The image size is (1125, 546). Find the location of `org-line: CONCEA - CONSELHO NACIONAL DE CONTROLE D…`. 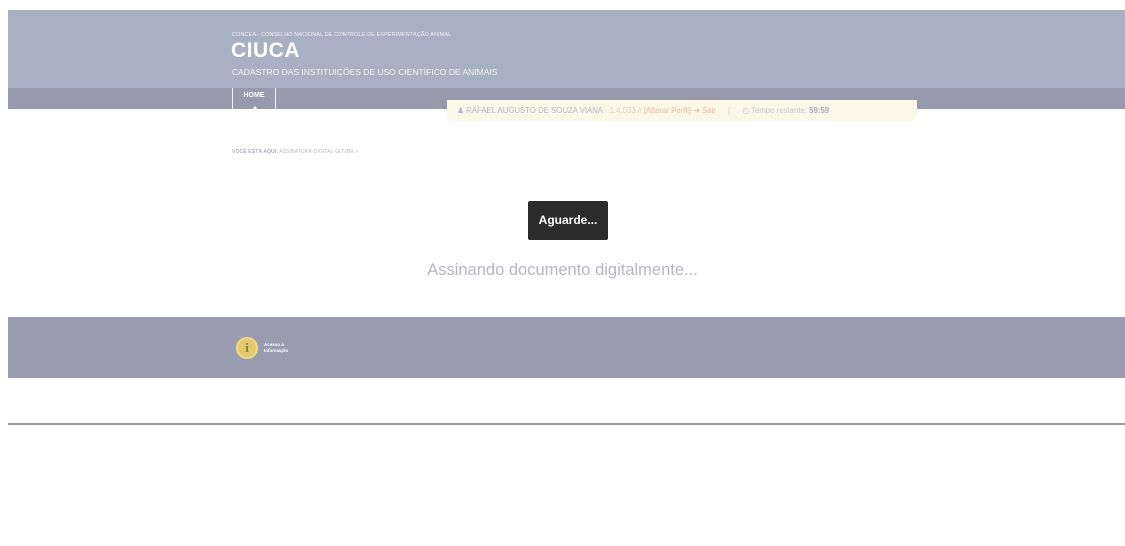

org-line: CONCEA - CONSELHO NACIONAL DE CONTROLE D… is located at coordinates (342, 35).